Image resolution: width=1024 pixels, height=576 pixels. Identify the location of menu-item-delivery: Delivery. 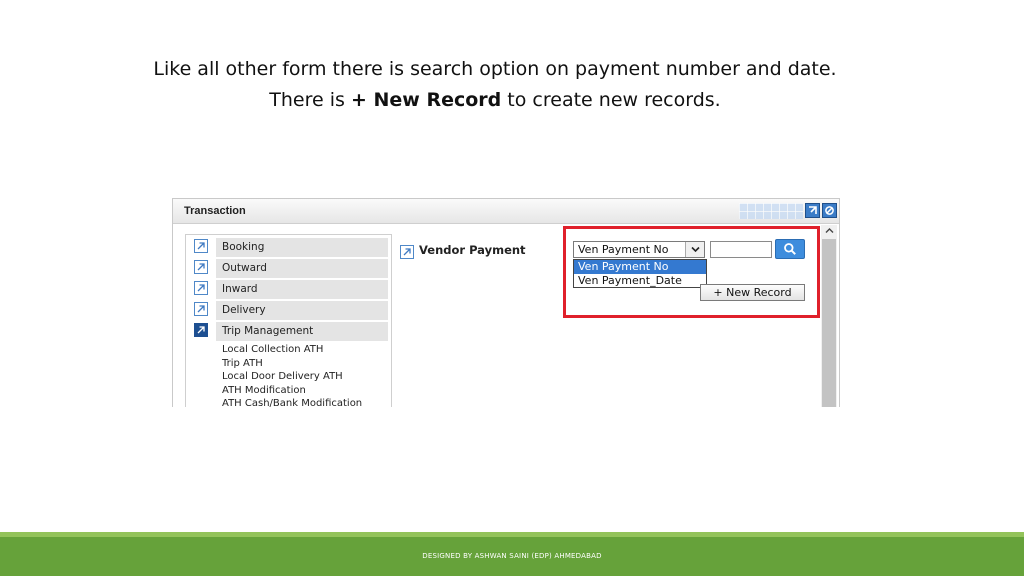
(291, 310).